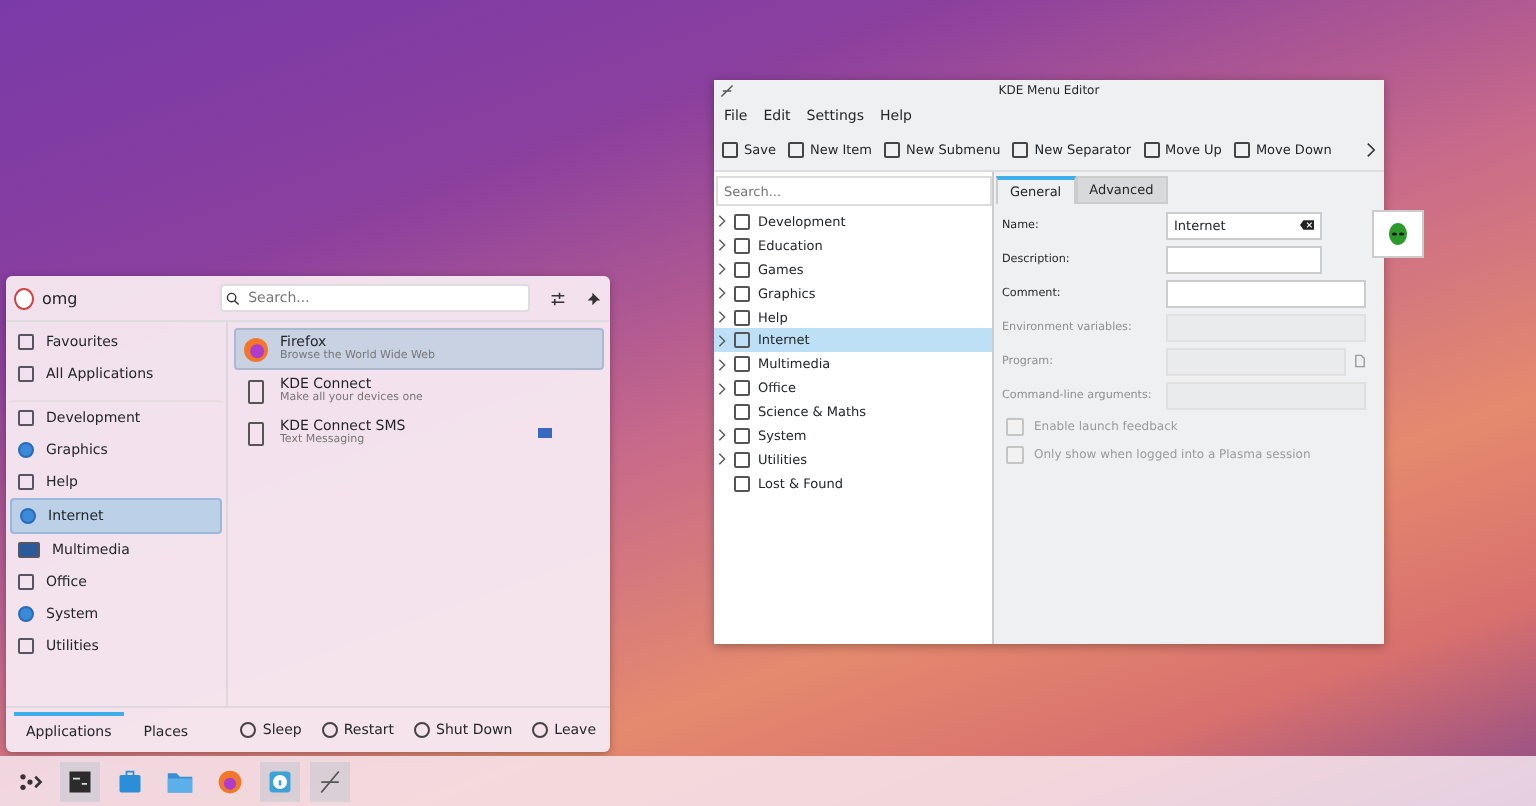 The image size is (1536, 806). I want to click on browser-icon, so click(256, 349).